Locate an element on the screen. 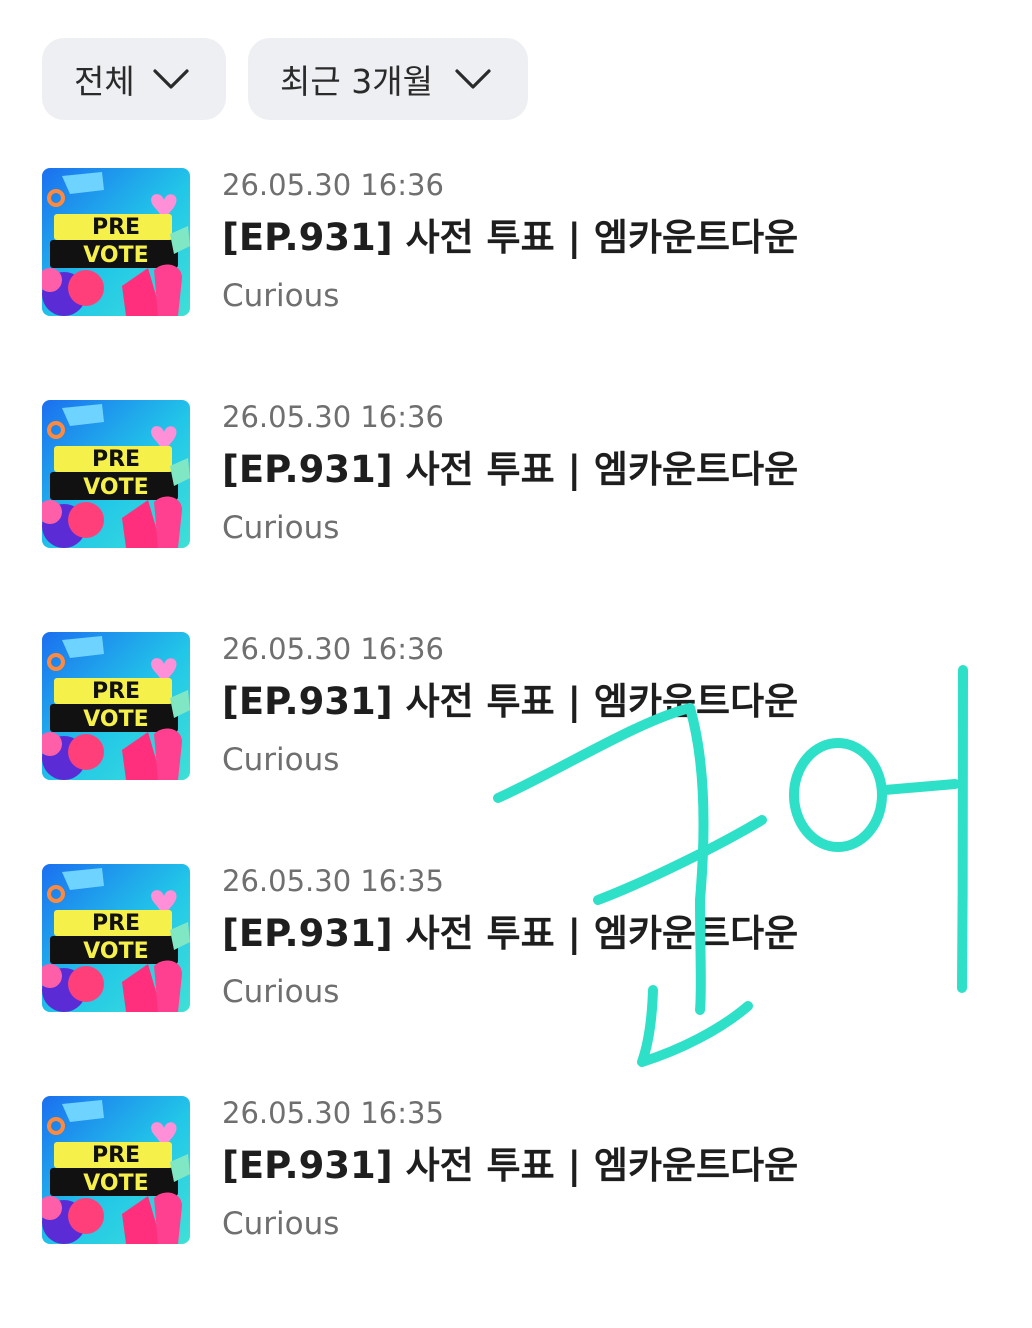  period-filter-label: 최근 3개월 is located at coordinates (356, 81).